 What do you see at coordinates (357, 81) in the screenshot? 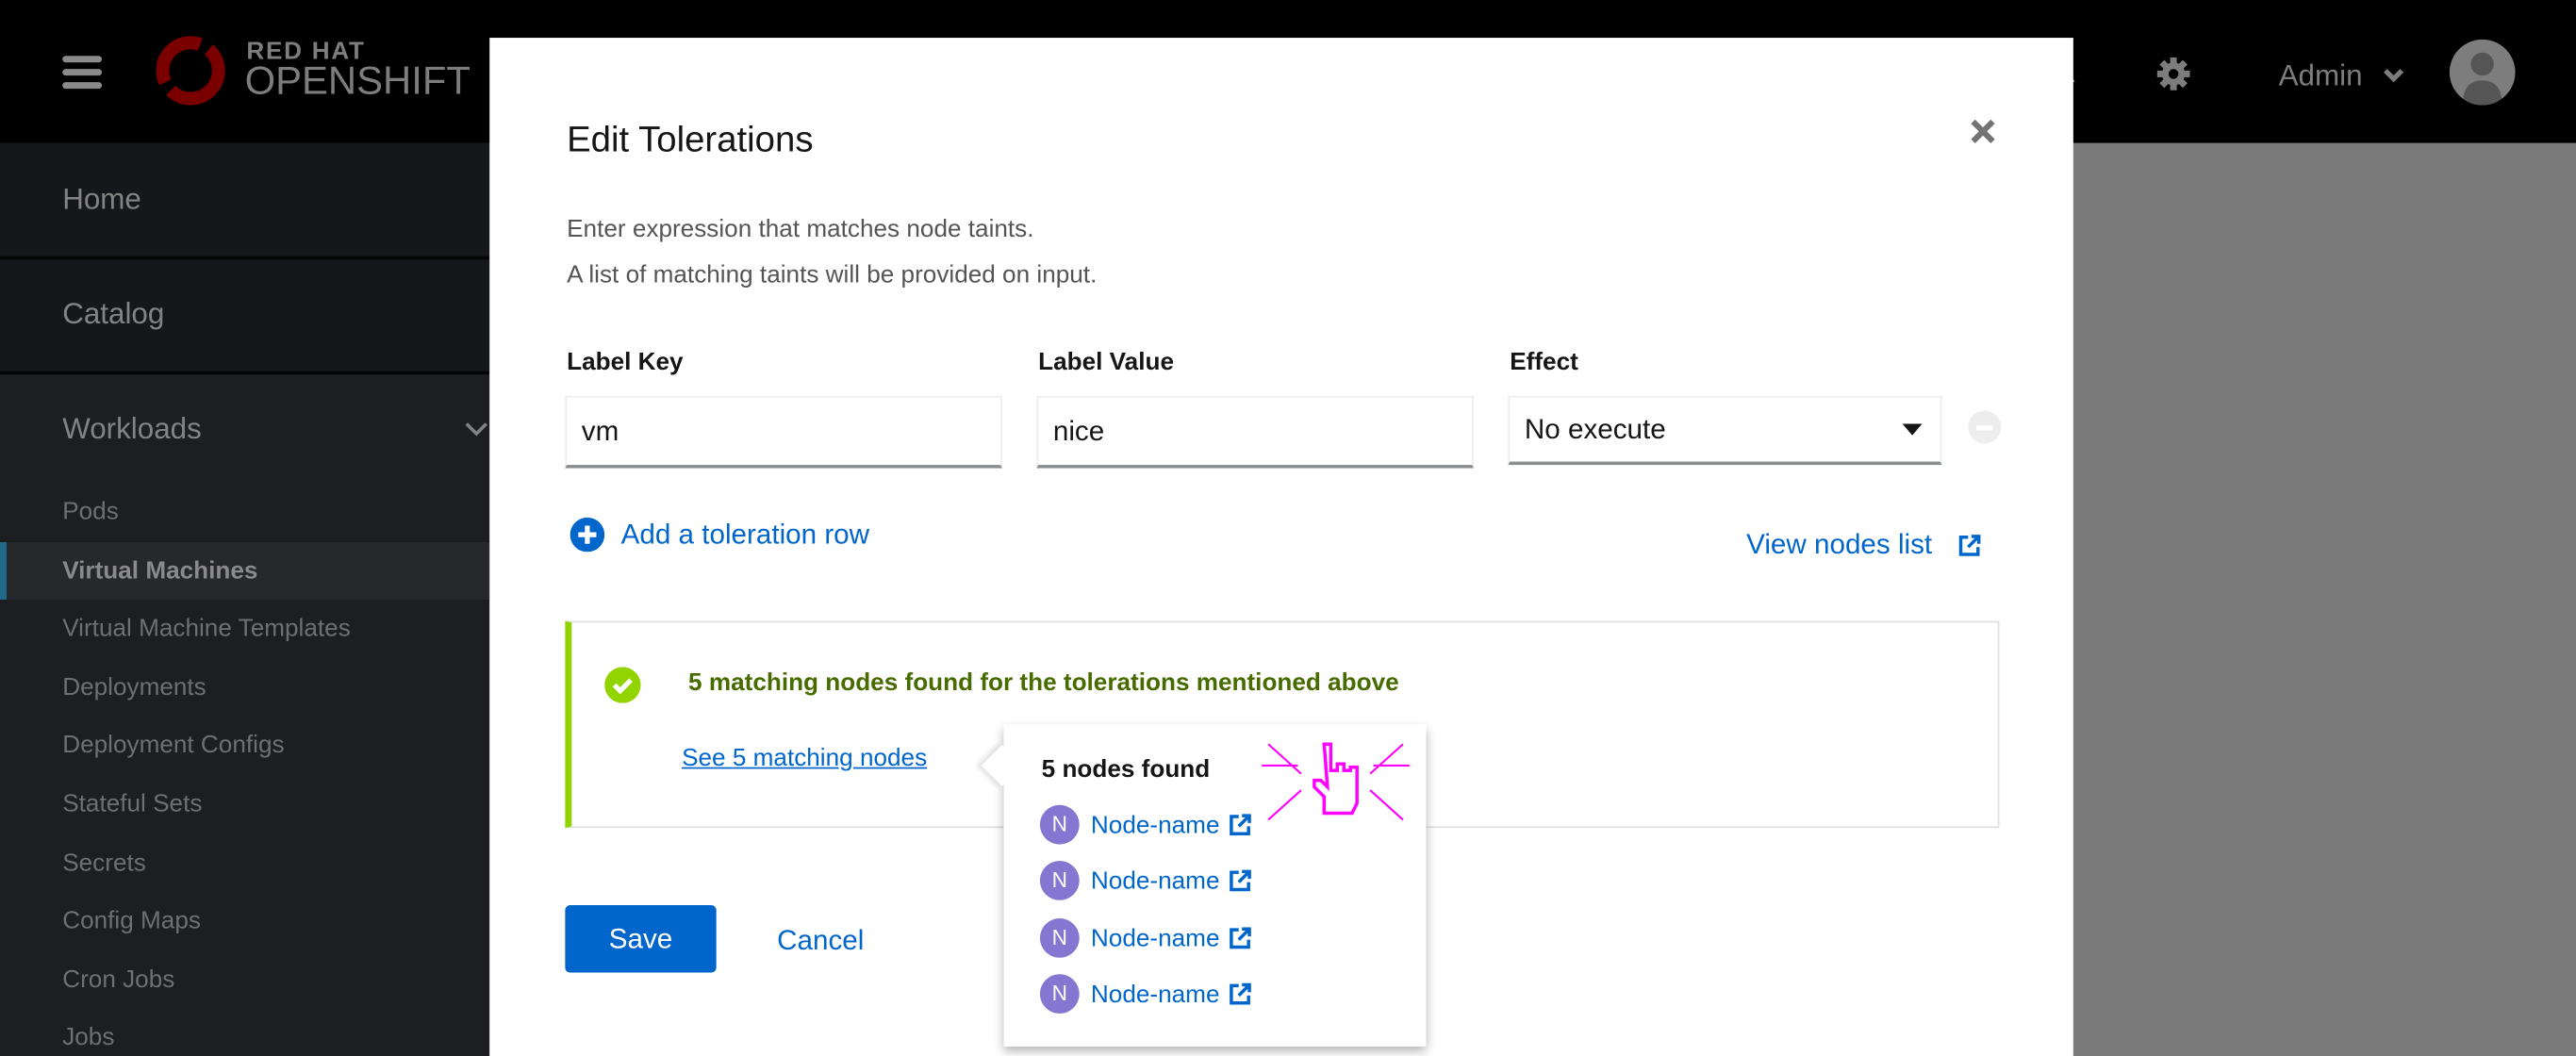
I see `brand-line2: OPENSHIFT` at bounding box center [357, 81].